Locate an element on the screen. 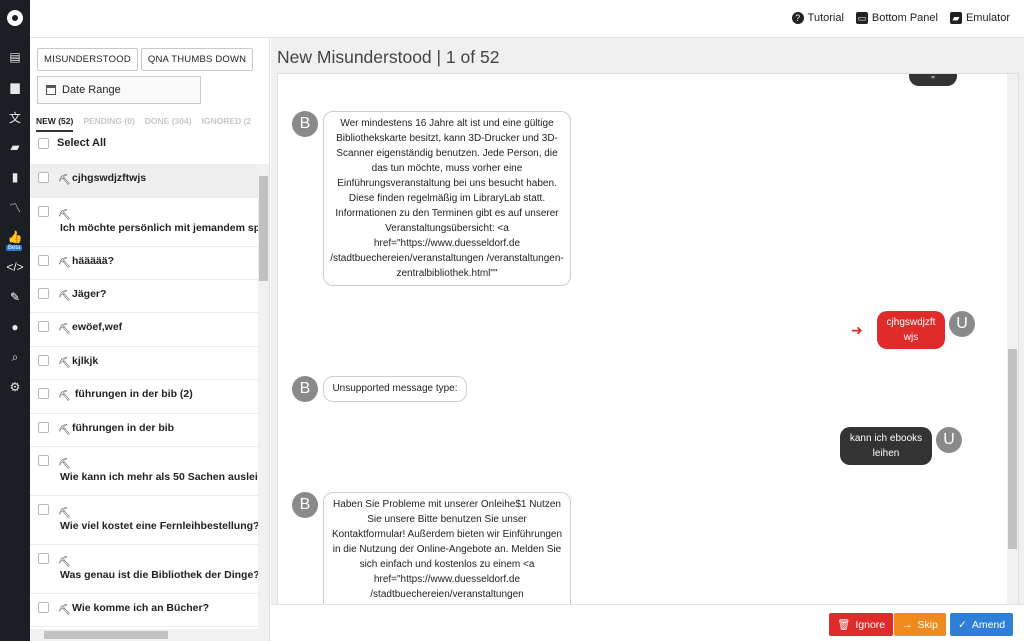 This screenshot has width=1024, height=641. code-icon: </> is located at coordinates (15, 267).